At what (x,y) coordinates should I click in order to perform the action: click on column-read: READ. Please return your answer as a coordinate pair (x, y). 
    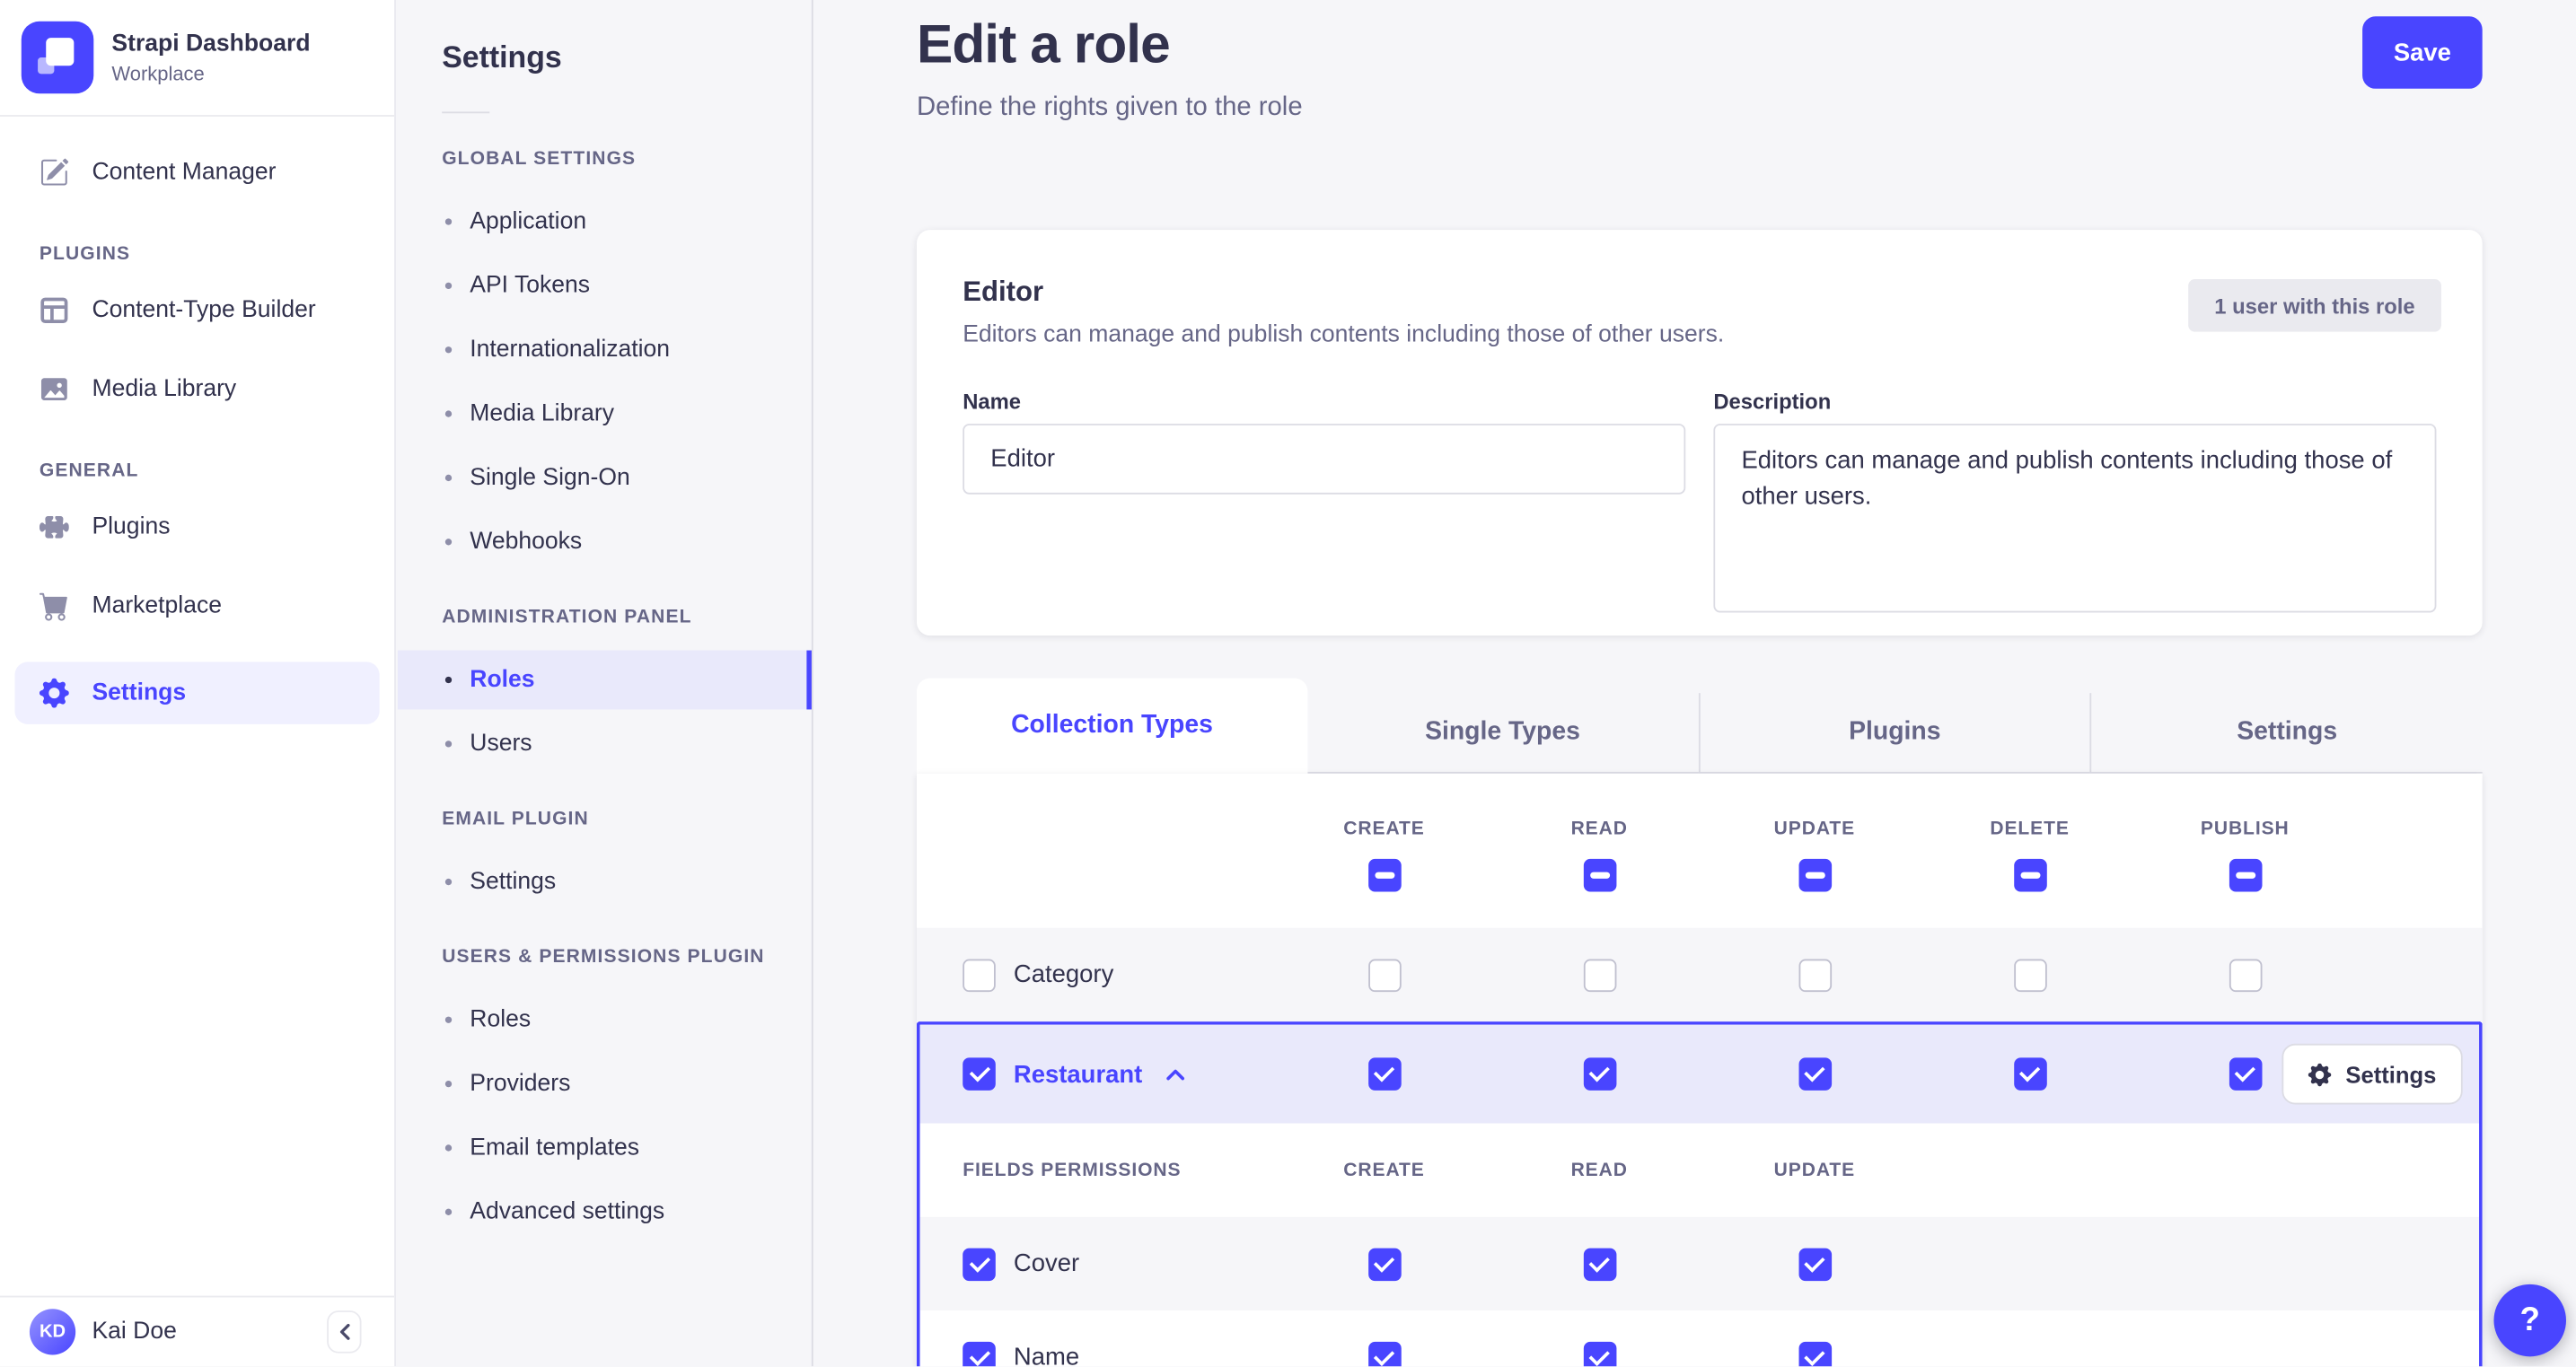
    Looking at the image, I should click on (1599, 851).